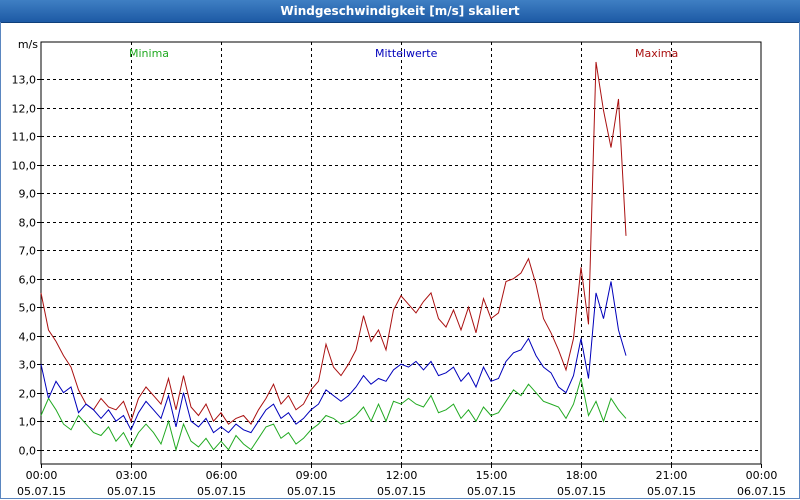  Describe the element at coordinates (28, 422) in the screenshot. I see `y-tick-label: 1,0` at that location.